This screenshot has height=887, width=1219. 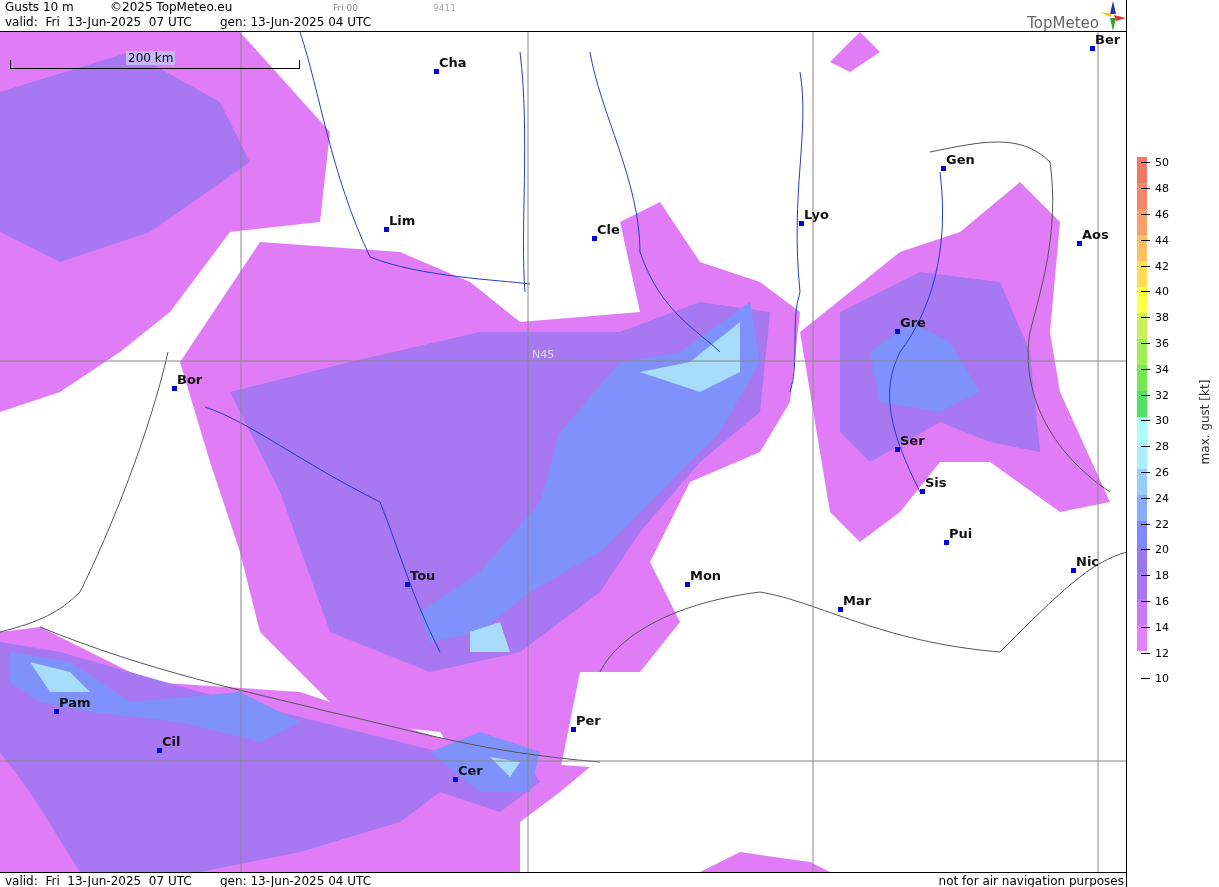 I want to click on latitude-label: N45, so click(x=543, y=354).